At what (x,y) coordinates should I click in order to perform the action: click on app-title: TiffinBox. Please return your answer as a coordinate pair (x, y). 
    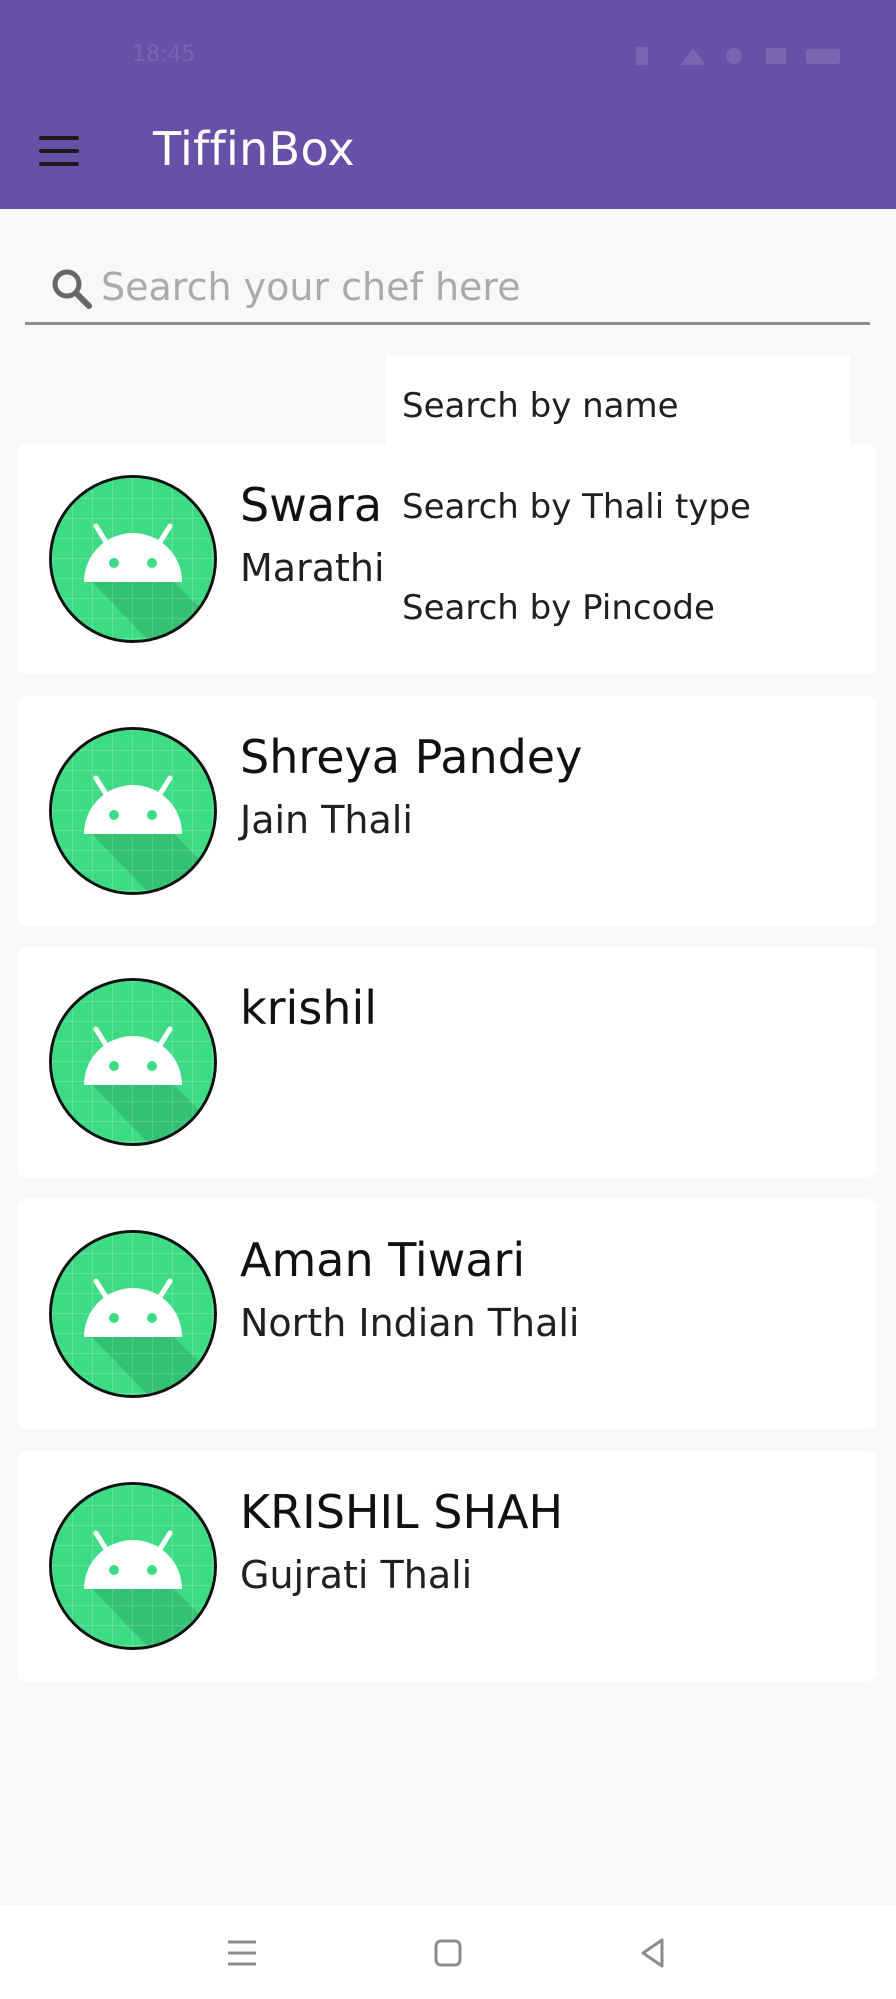
    Looking at the image, I should click on (254, 149).